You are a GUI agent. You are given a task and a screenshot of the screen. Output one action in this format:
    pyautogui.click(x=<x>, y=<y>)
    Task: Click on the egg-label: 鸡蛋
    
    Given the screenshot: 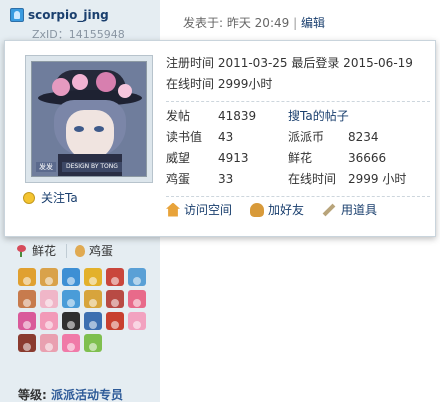 What is the action you would take?
    pyautogui.click(x=101, y=251)
    